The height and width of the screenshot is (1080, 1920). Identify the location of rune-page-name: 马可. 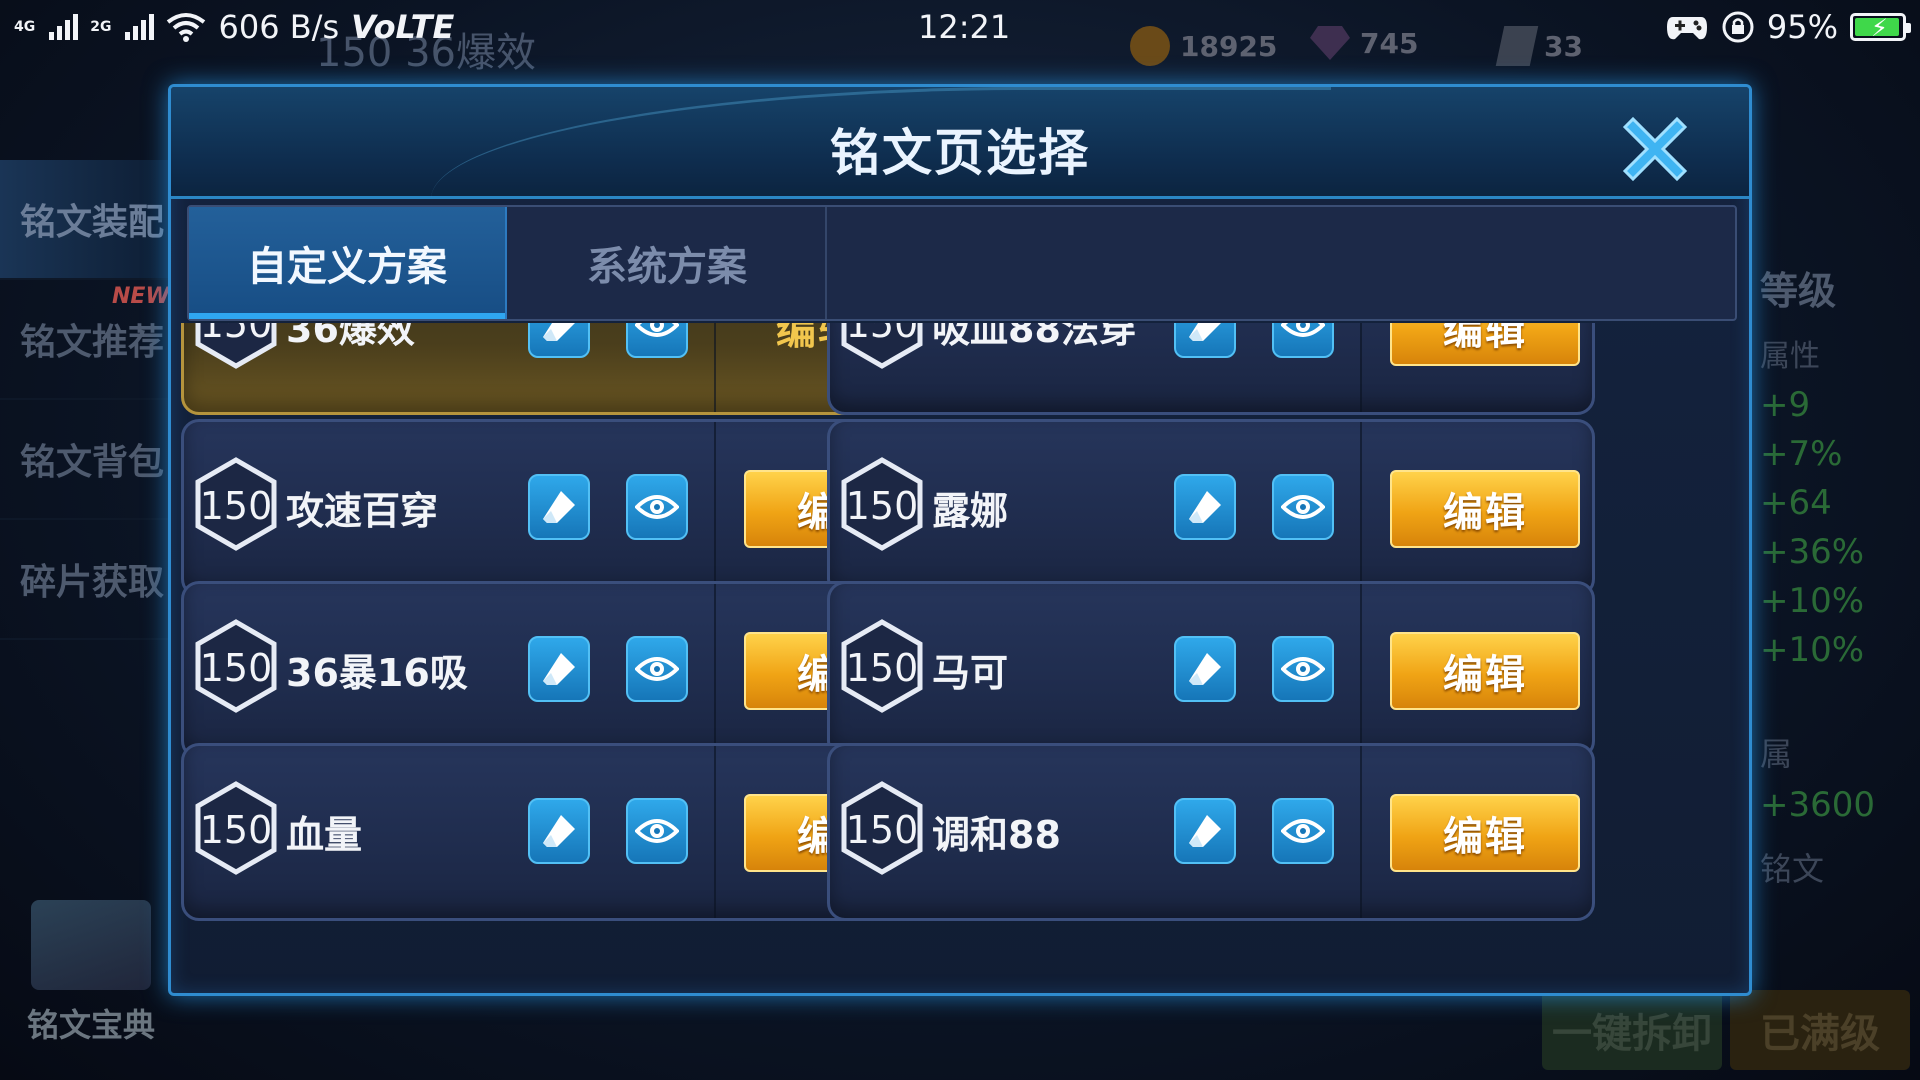
(970, 673).